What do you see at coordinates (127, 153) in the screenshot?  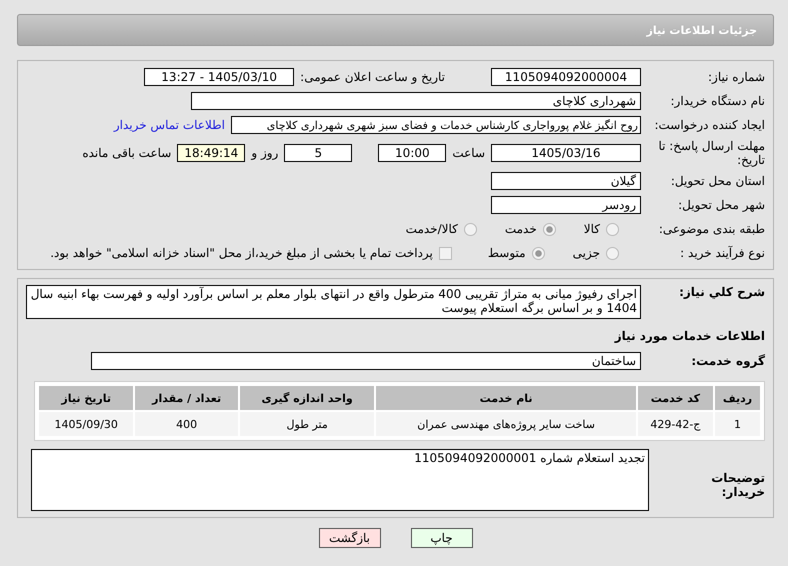 I see `remaining-label: ساعت باقی مانده` at bounding box center [127, 153].